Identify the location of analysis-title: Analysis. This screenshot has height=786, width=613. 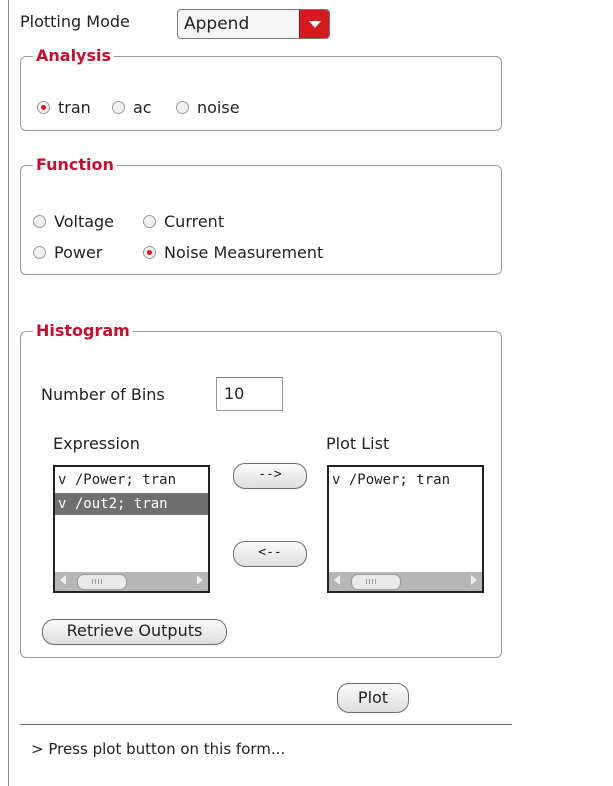
(74, 55).